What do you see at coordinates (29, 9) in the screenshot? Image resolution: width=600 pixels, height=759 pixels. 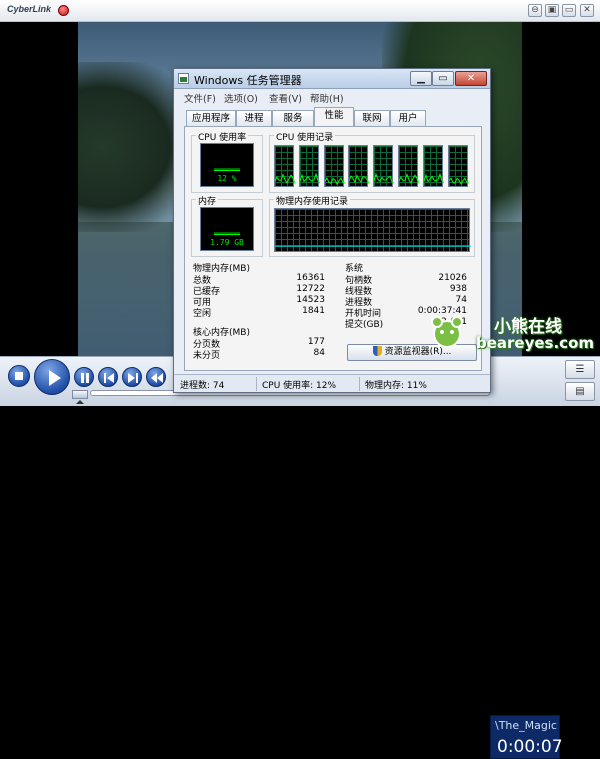 I see `cyberlink-logo: CyberLink` at bounding box center [29, 9].